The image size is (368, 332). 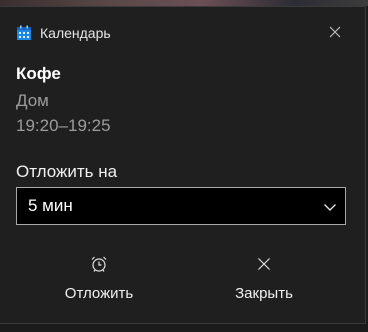 I want to click on snooze-button: Отложить, so click(x=99, y=279).